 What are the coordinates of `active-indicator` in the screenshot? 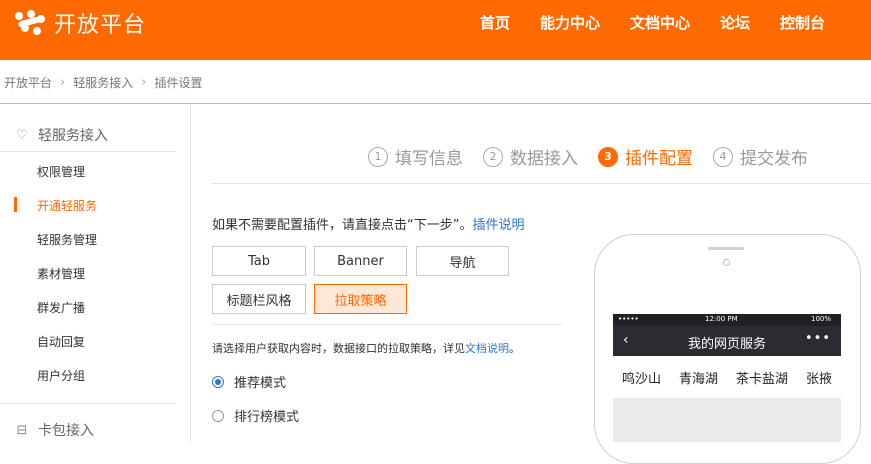 It's located at (15, 204).